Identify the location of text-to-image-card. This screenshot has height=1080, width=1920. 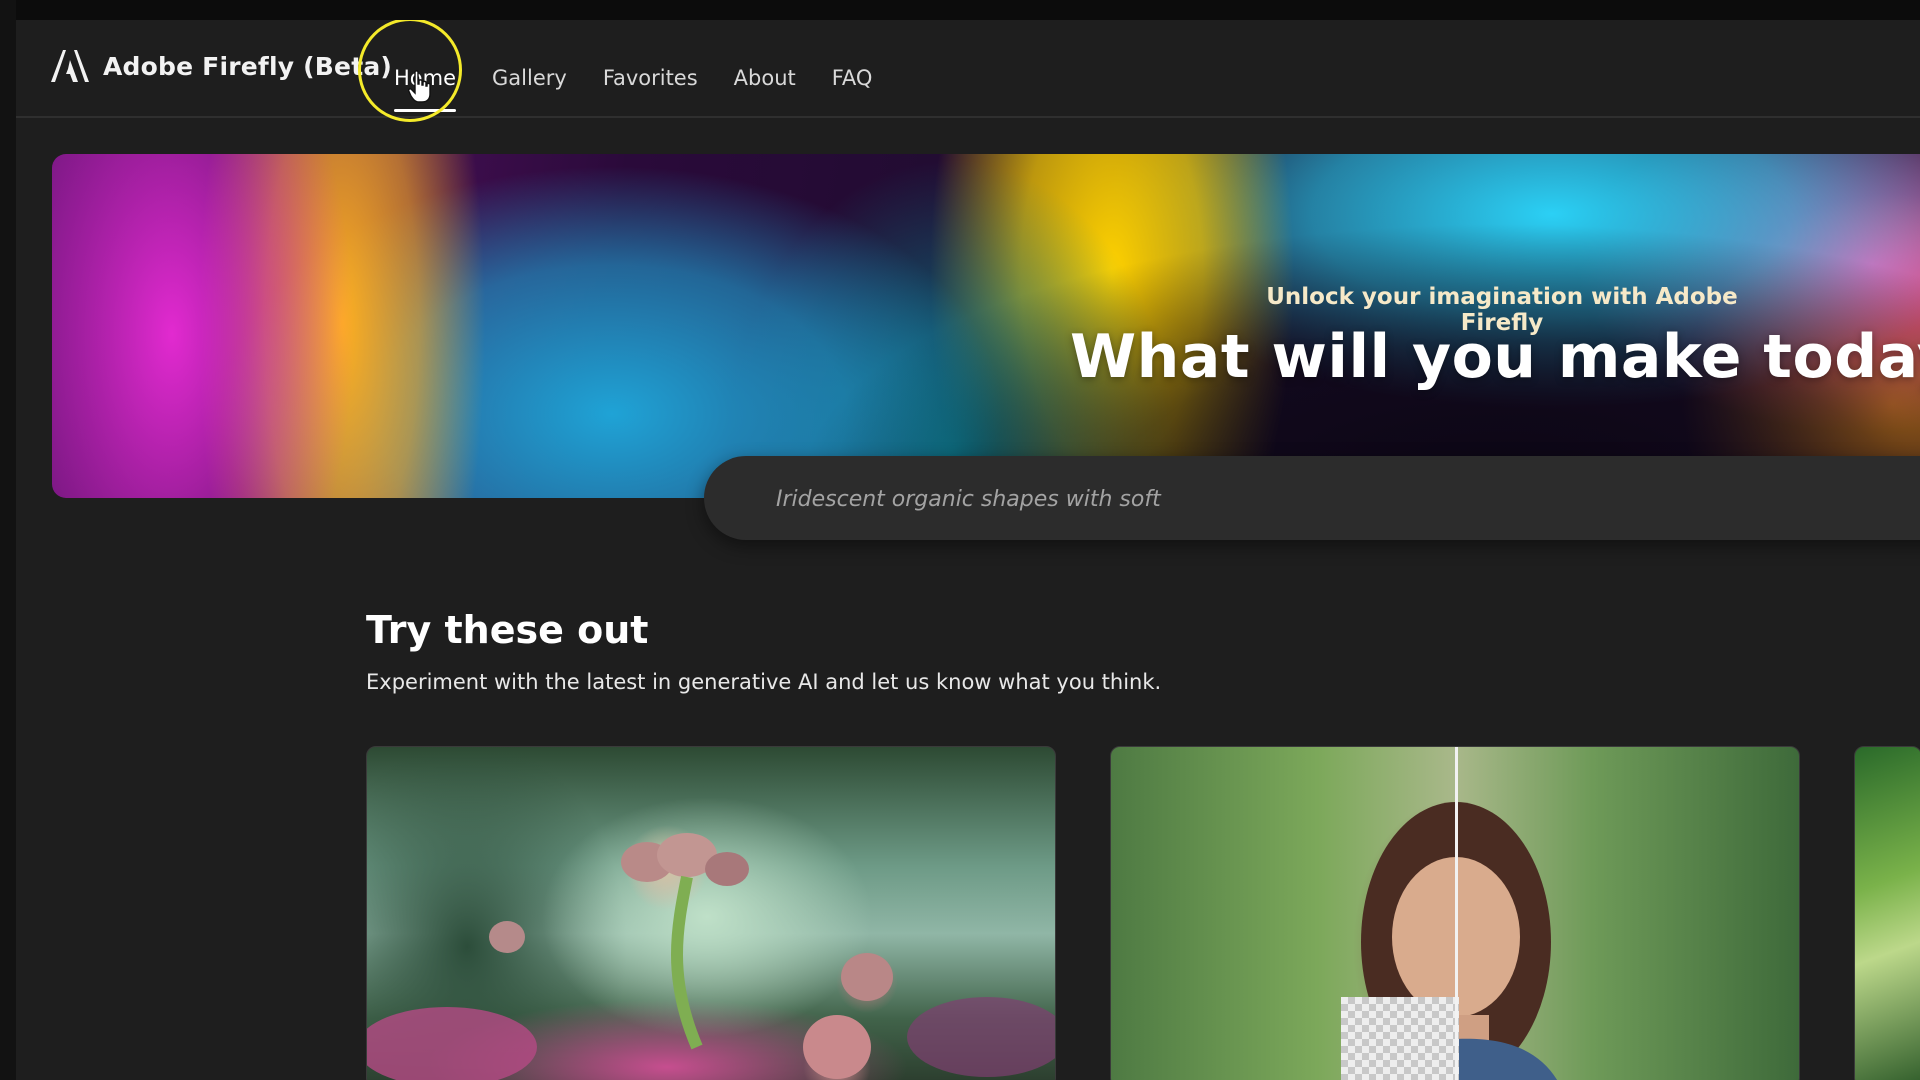
(711, 913).